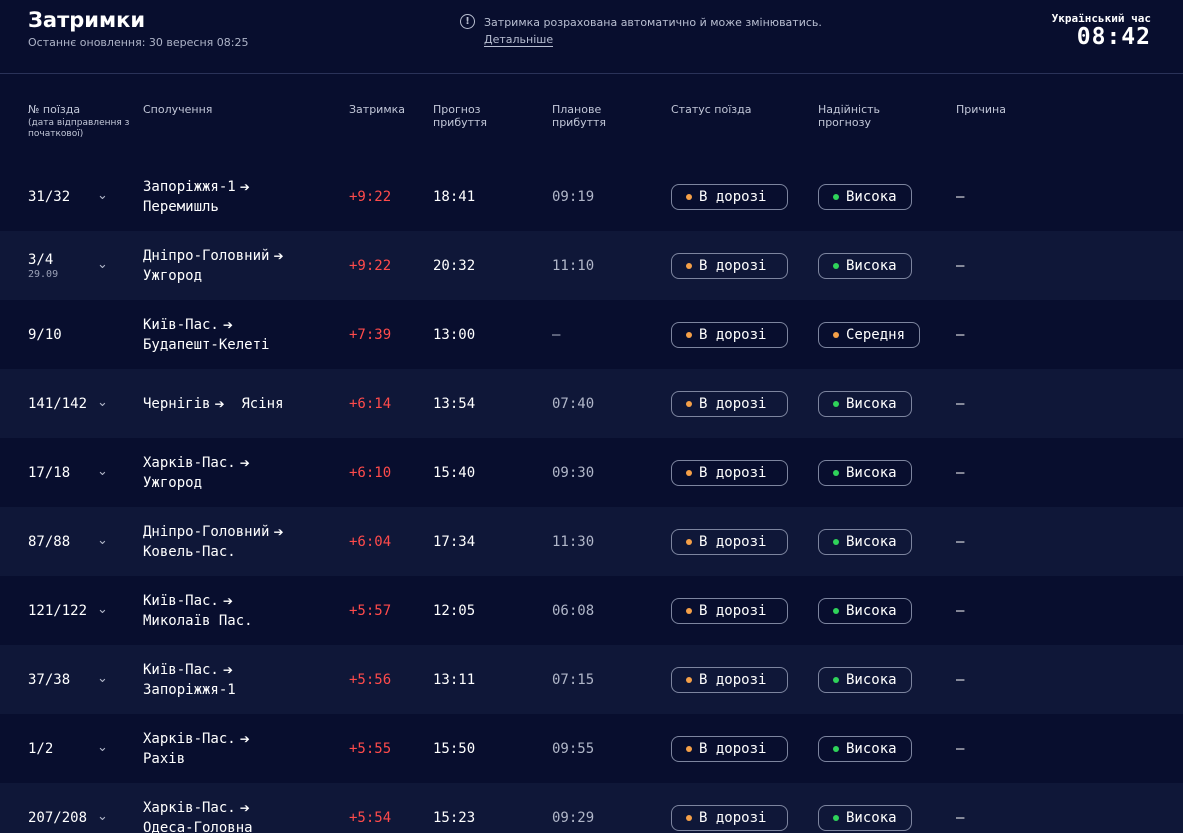  What do you see at coordinates (573, 541) in the screenshot?
I see `planned-arrival: 11:30` at bounding box center [573, 541].